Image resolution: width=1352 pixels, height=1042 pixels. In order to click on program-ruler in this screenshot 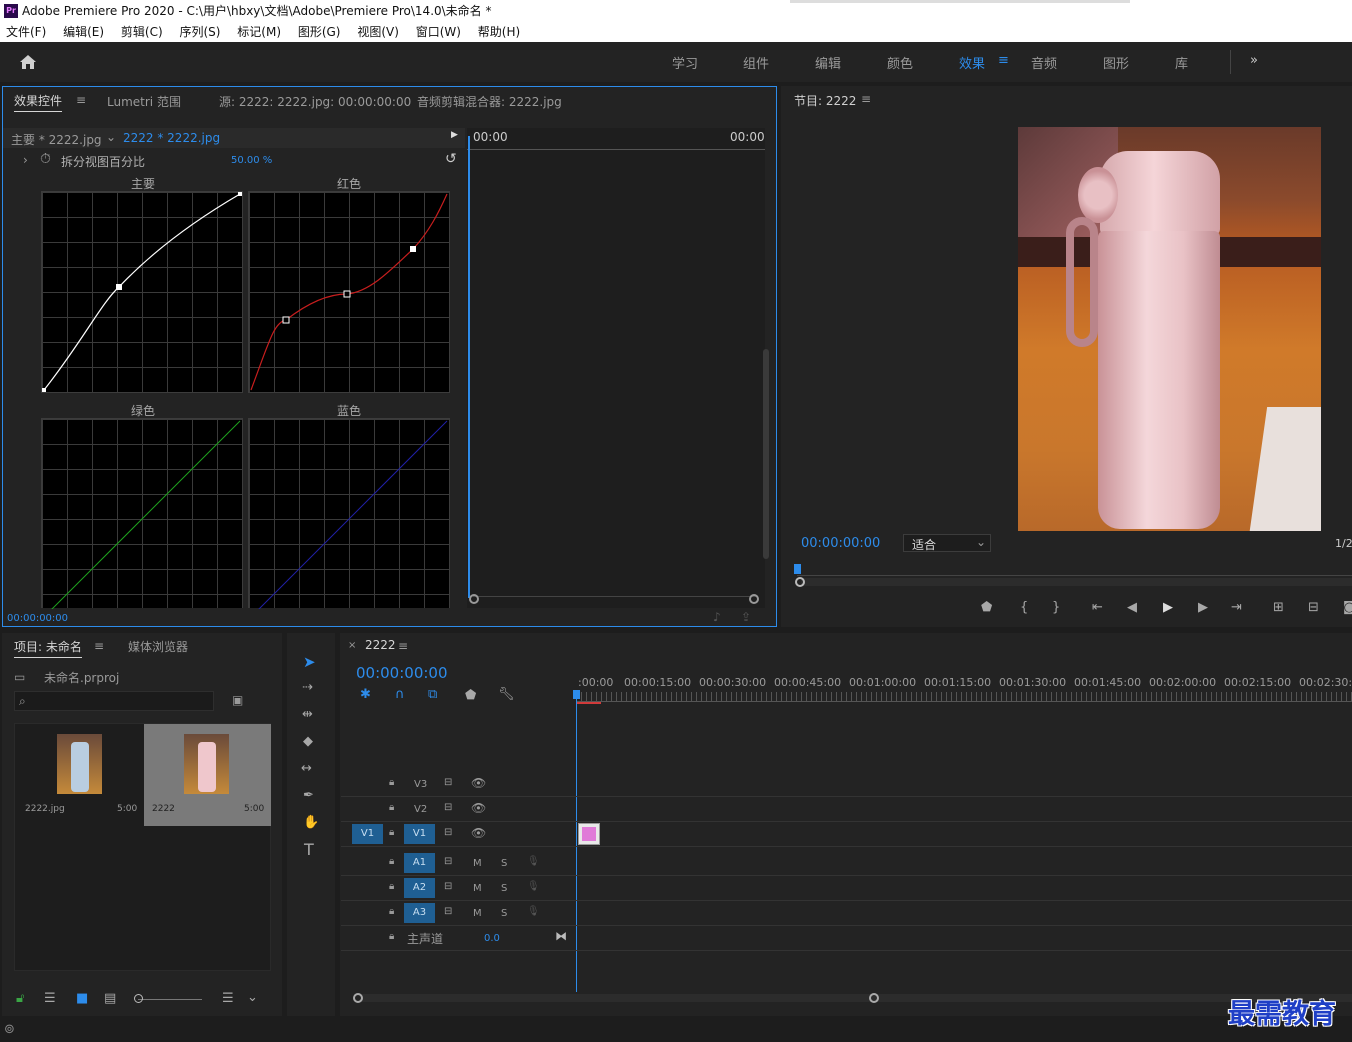, I will do `click(1074, 570)`.